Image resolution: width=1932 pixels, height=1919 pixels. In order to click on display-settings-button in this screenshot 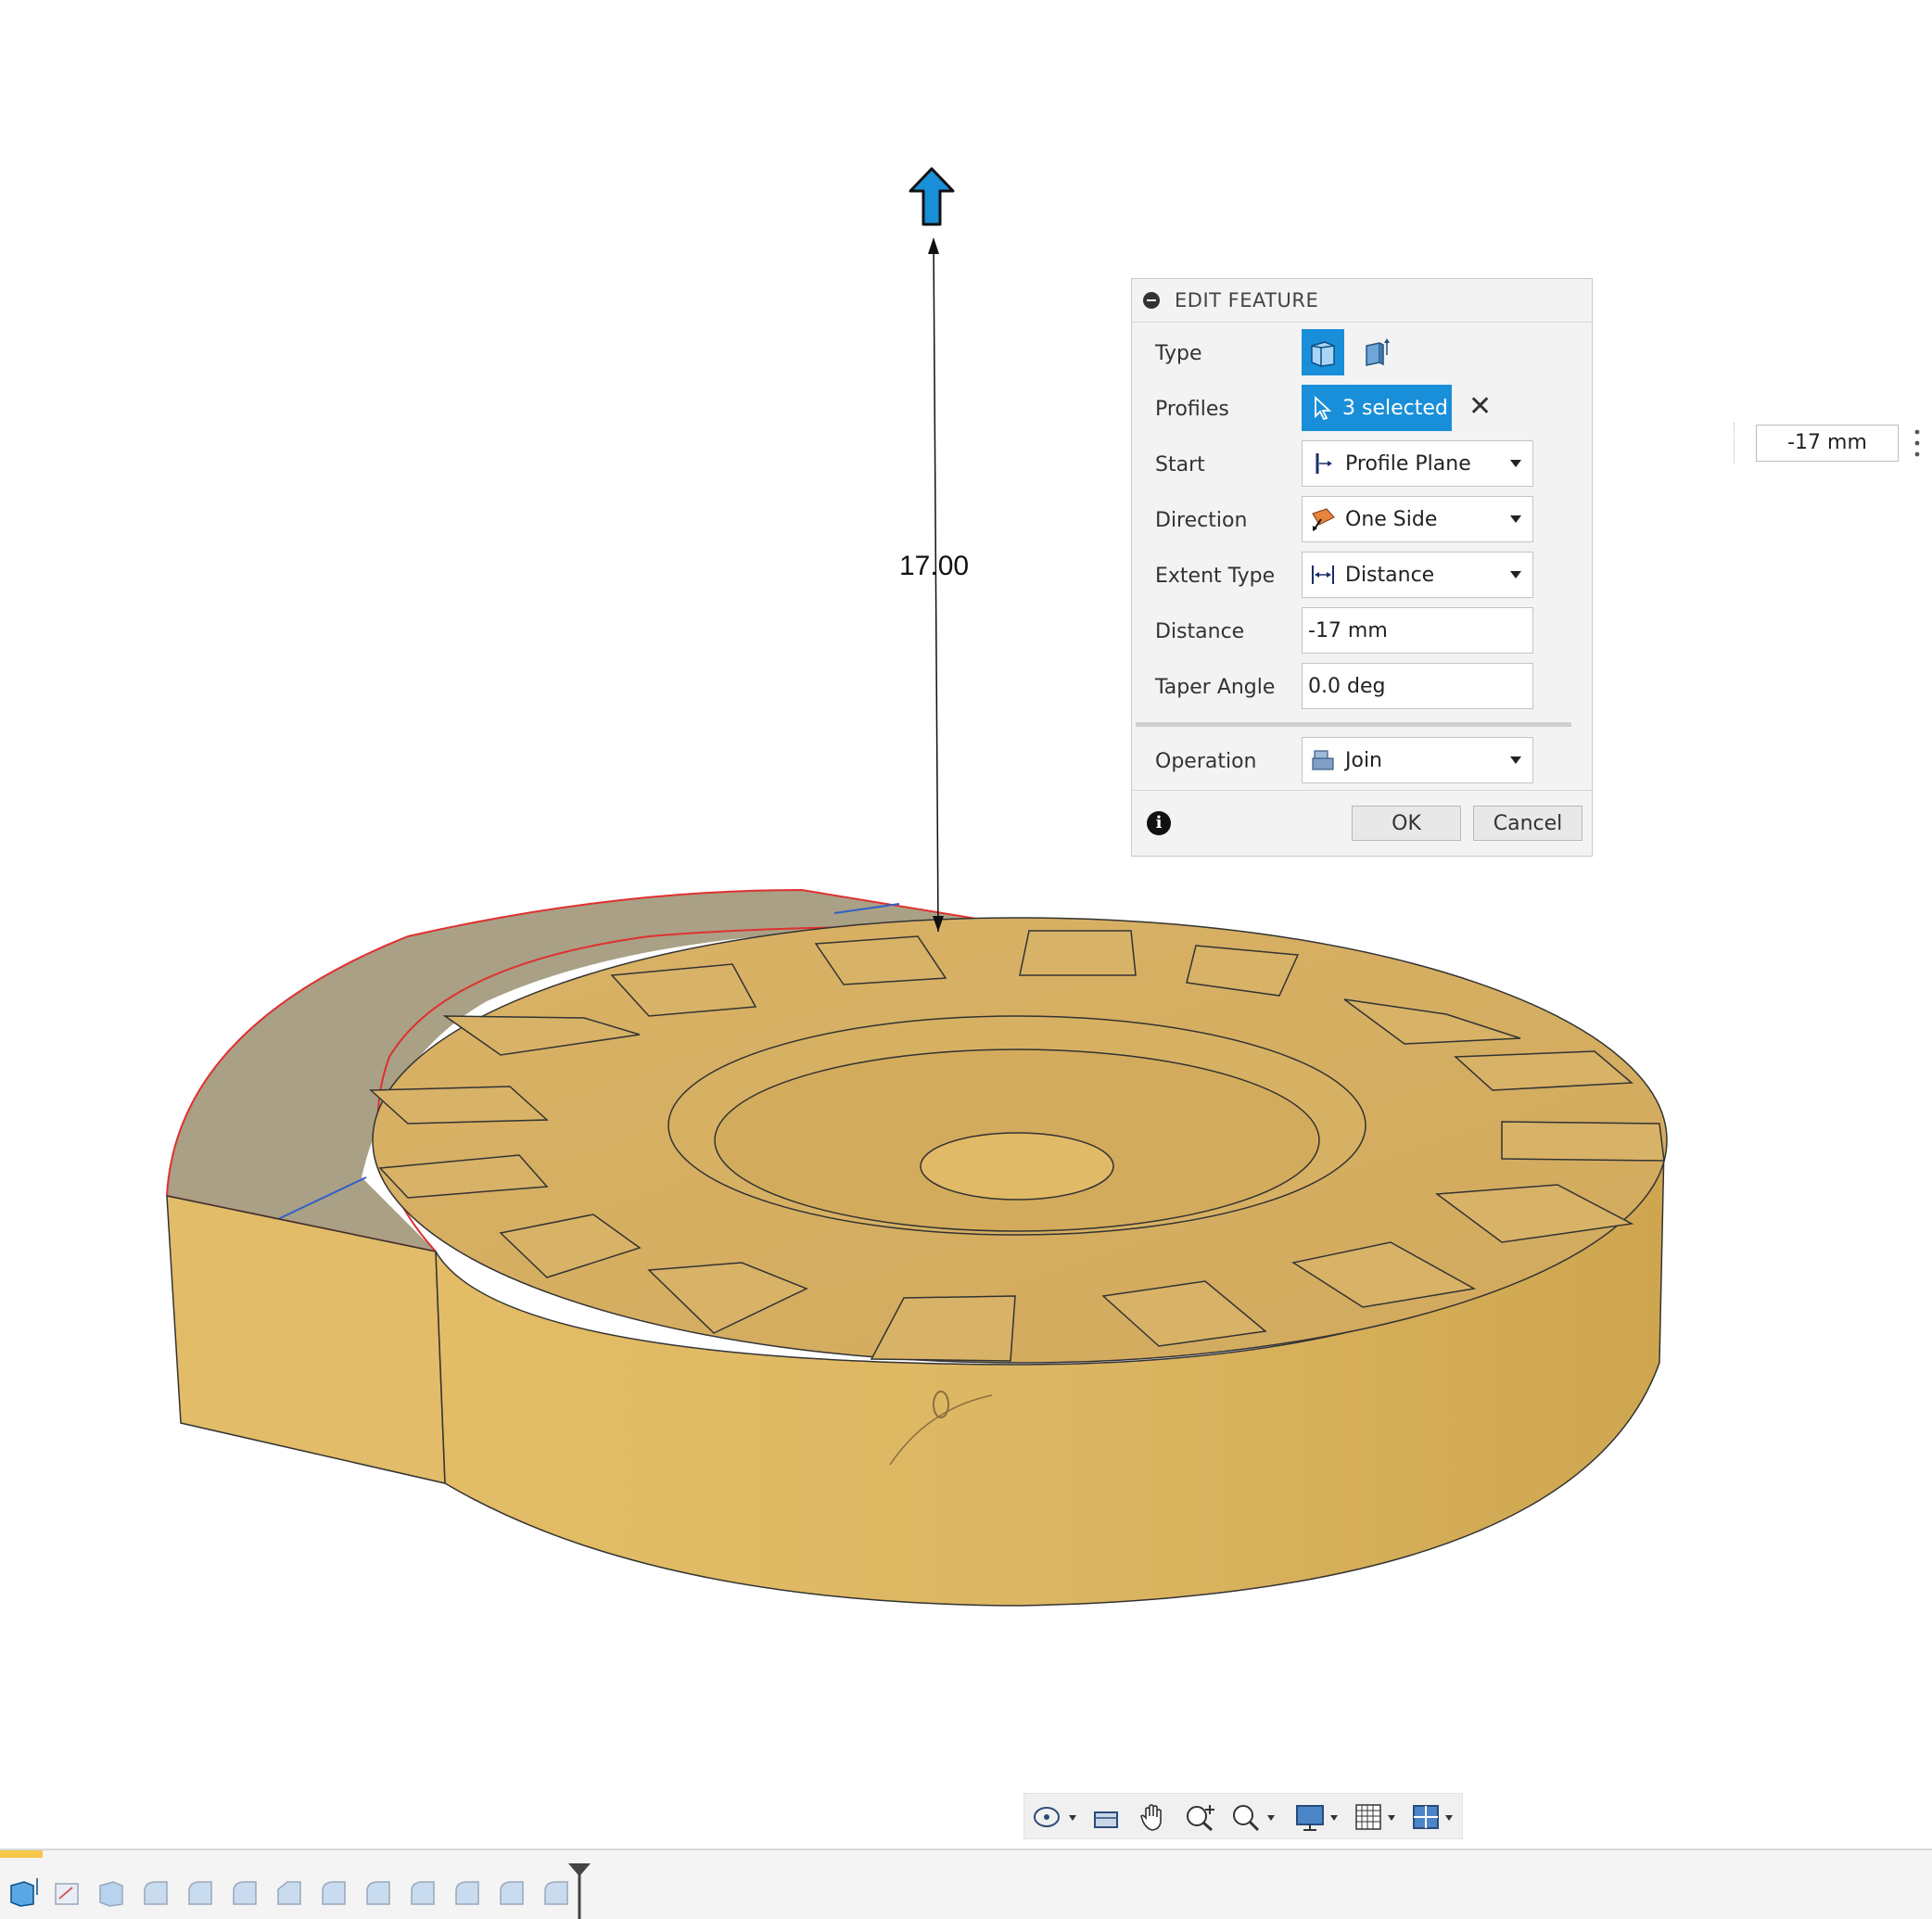, I will do `click(1320, 1817)`.